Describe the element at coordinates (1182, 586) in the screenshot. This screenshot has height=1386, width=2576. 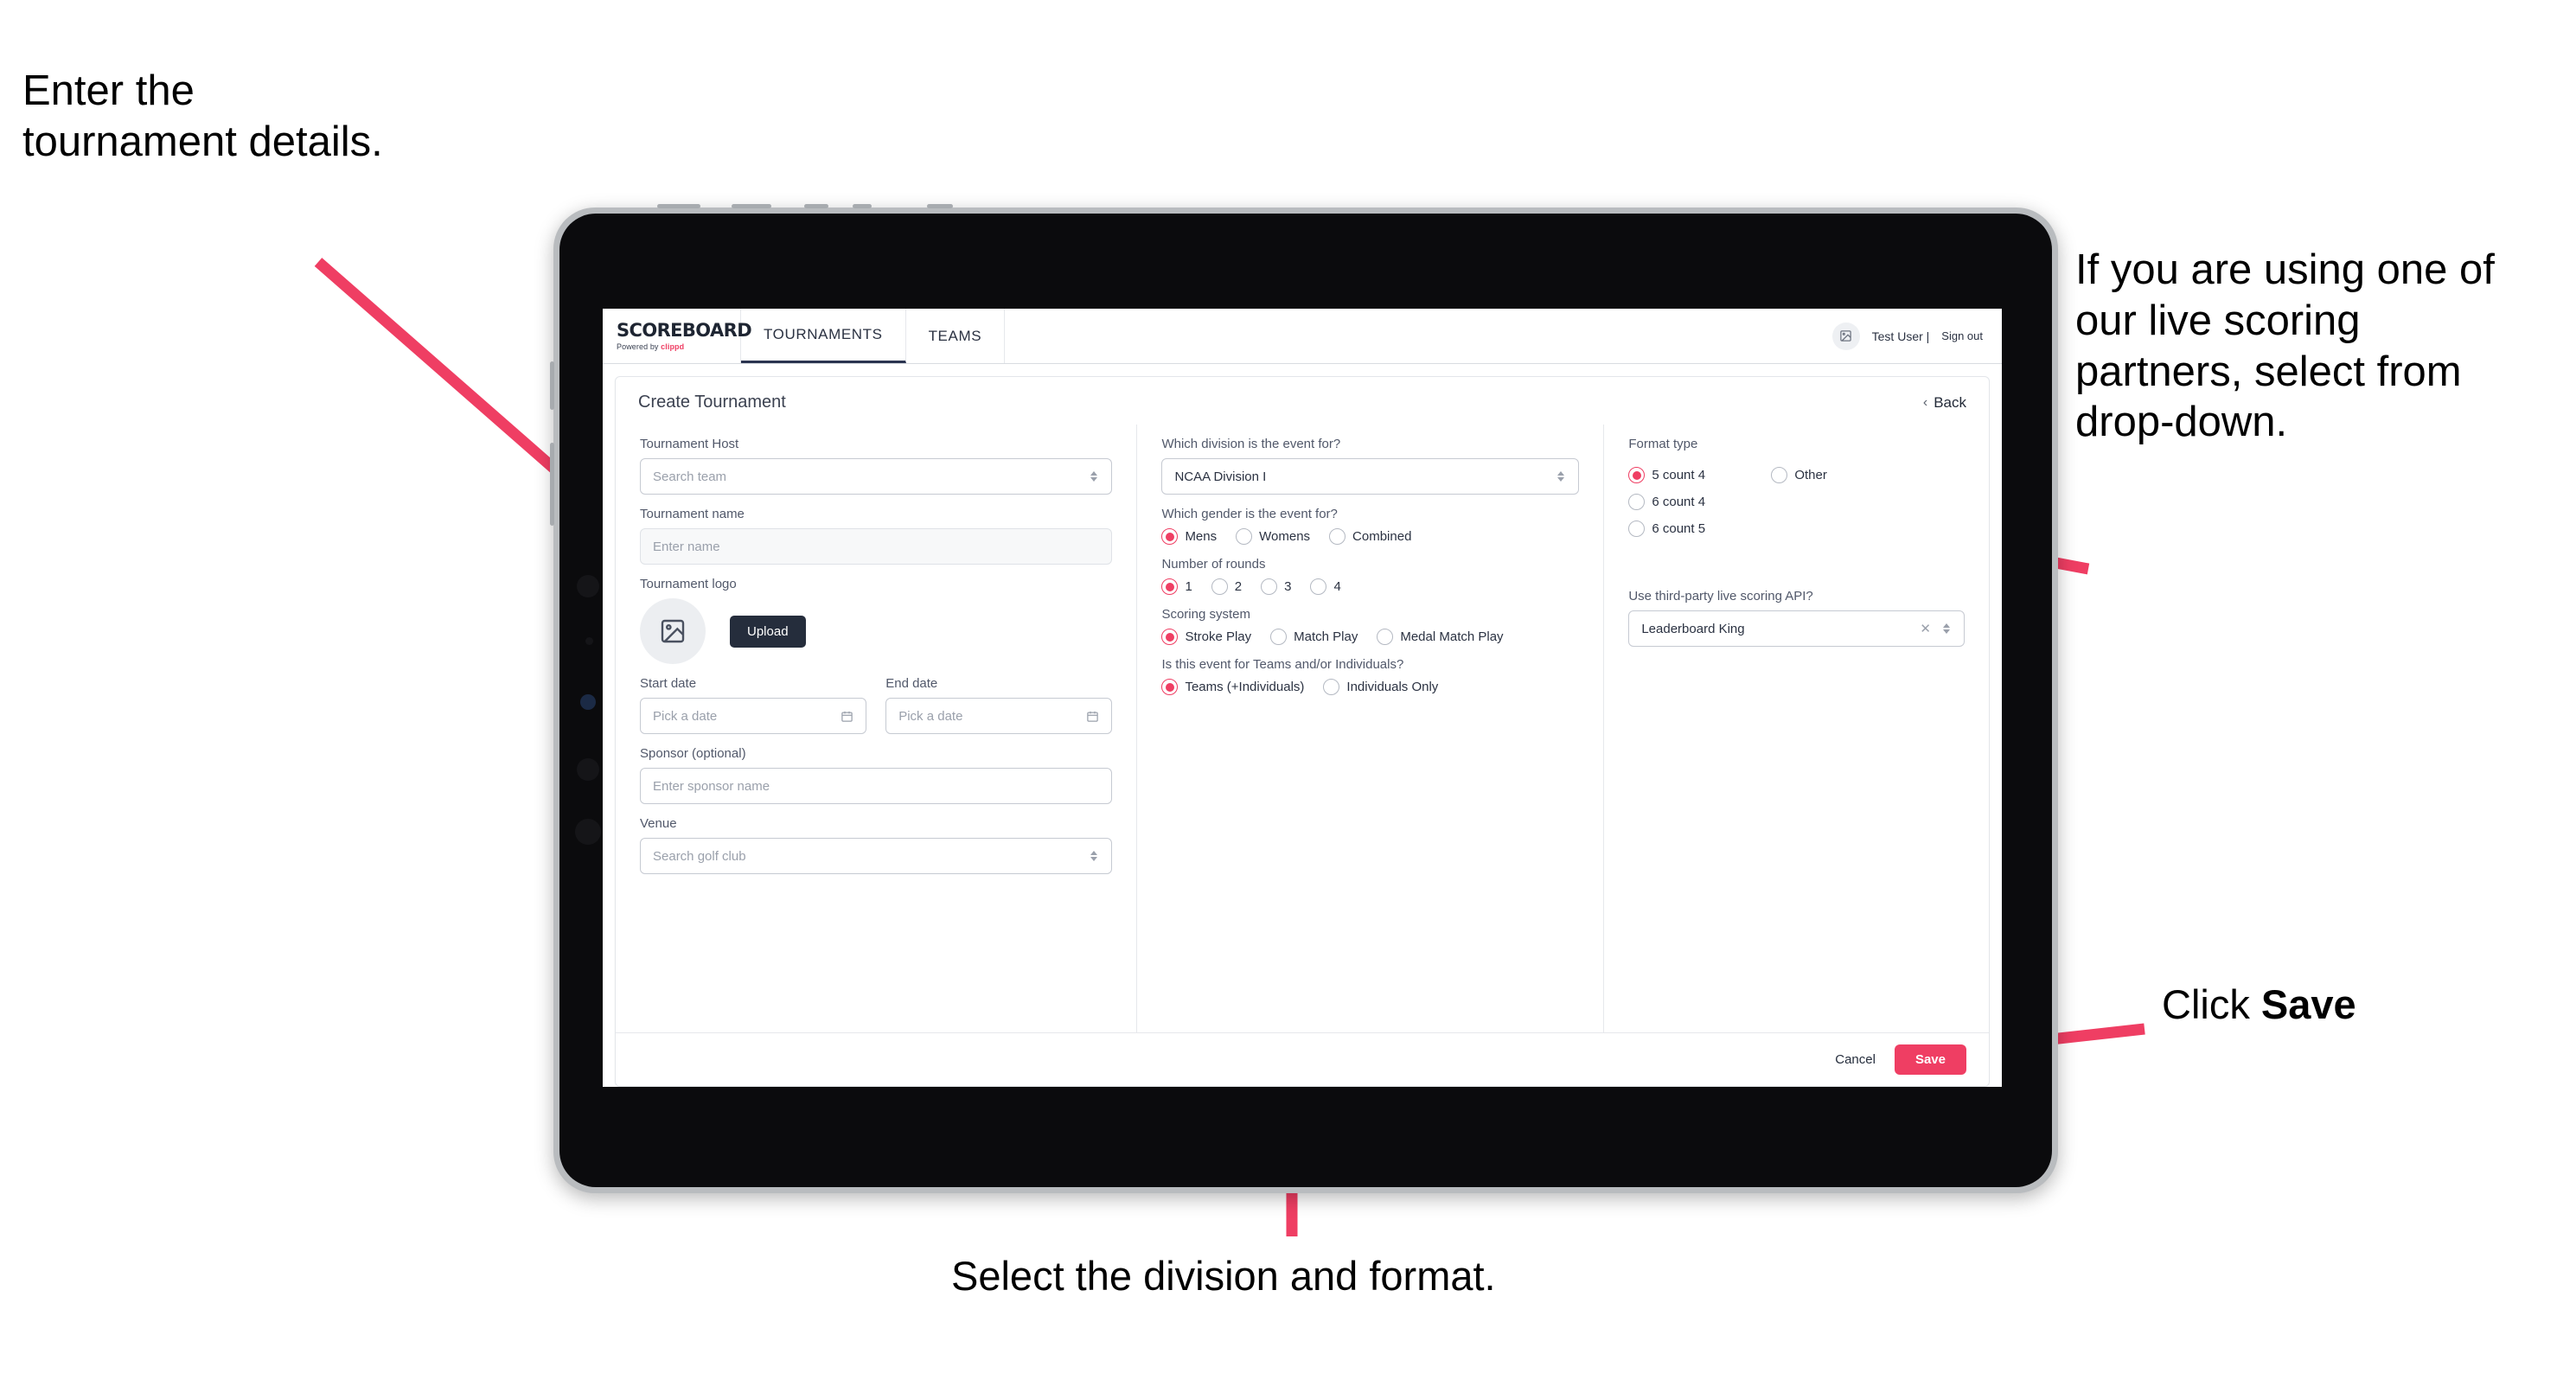
I see `rounds-option-1: 1` at that location.